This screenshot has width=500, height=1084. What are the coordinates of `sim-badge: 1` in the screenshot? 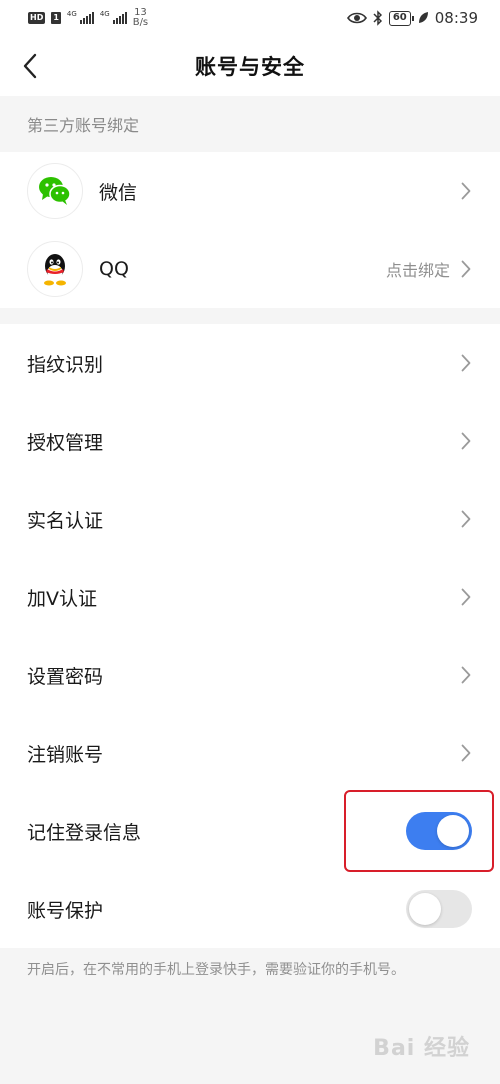 It's located at (56, 18).